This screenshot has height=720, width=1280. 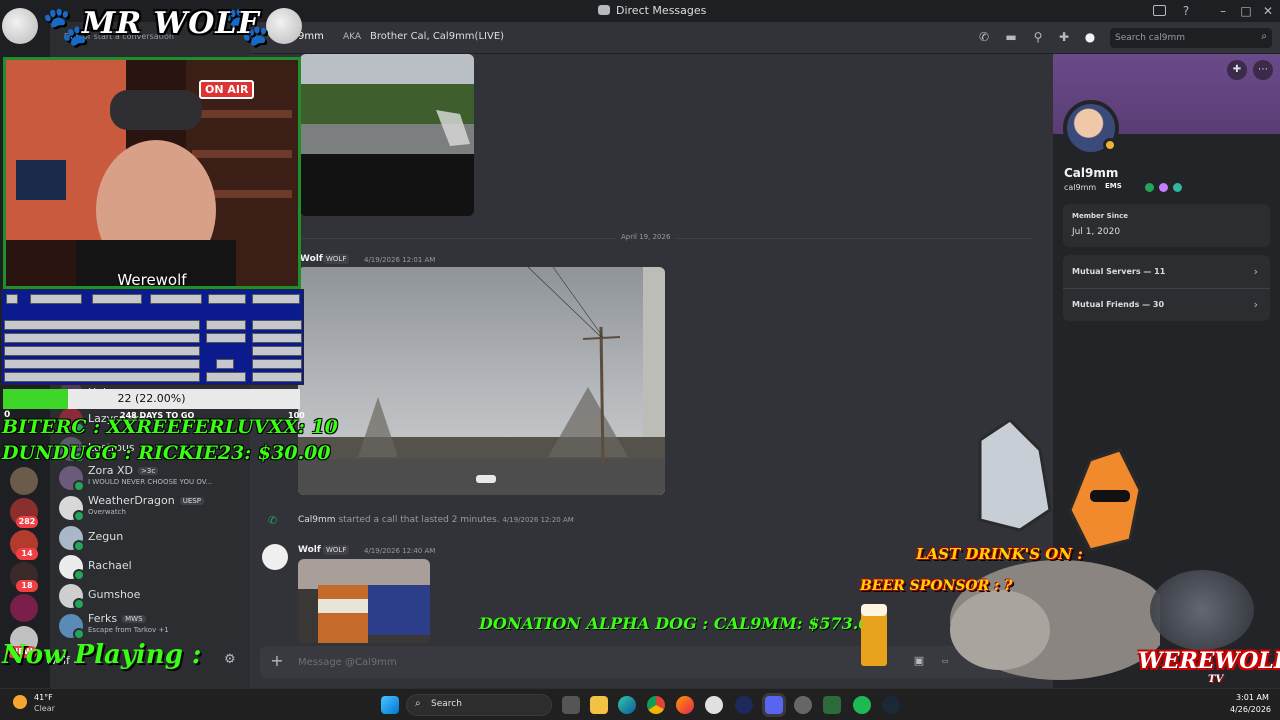 What do you see at coordinates (1118, 271) in the screenshot?
I see `mutual-servers: Mutual Servers — 11` at bounding box center [1118, 271].